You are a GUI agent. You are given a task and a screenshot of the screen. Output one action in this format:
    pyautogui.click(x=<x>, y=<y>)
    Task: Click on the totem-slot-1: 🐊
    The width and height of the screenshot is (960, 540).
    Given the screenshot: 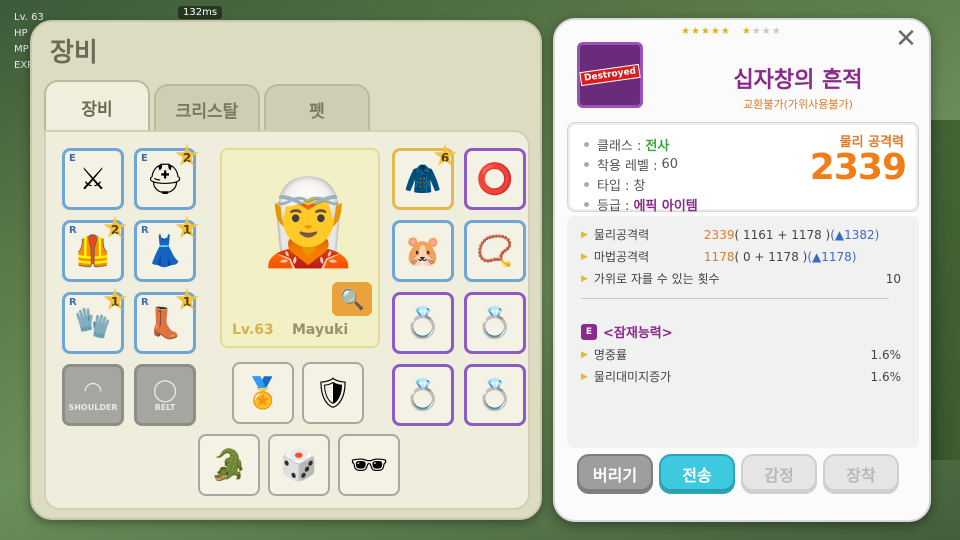 What is the action you would take?
    pyautogui.click(x=229, y=465)
    